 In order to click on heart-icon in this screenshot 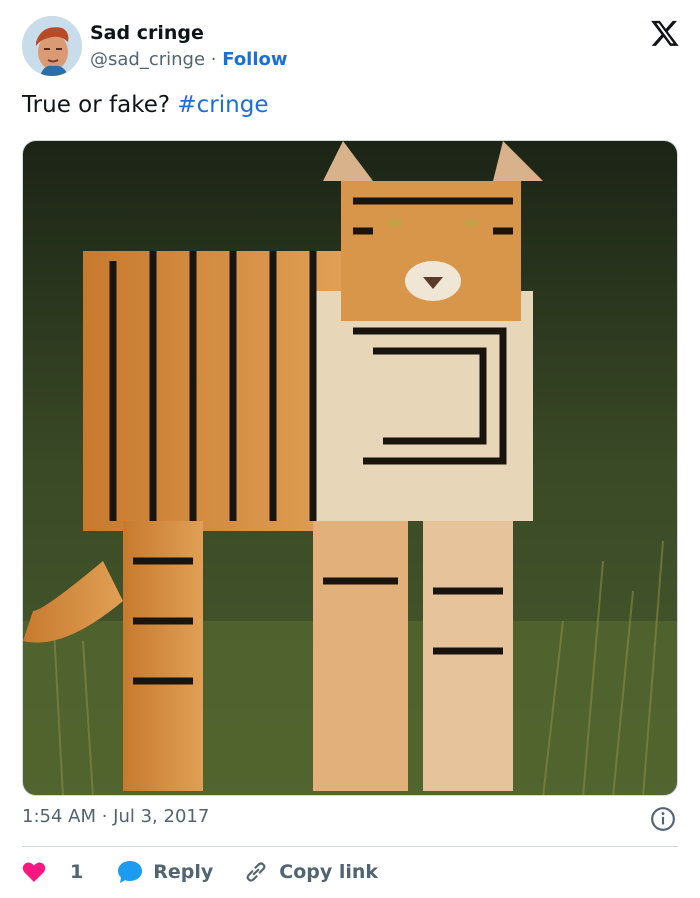, I will do `click(34, 872)`.